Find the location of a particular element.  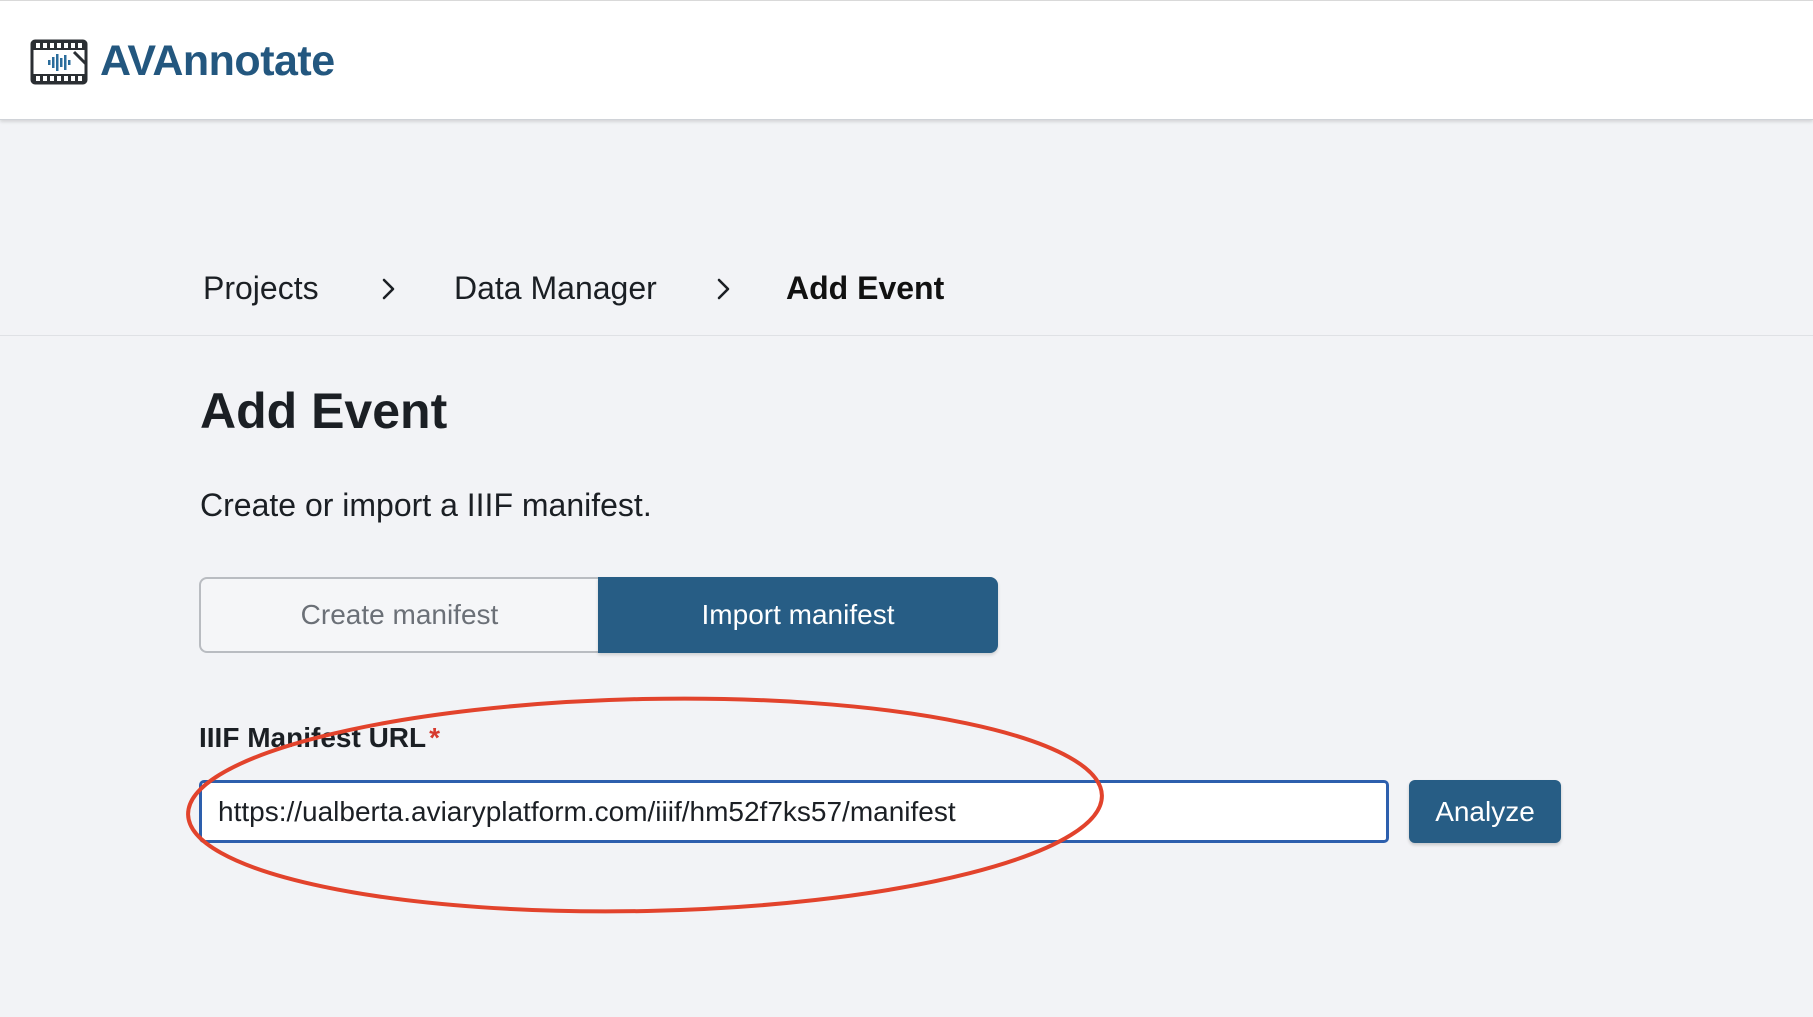

required-marker: * is located at coordinates (435, 737).